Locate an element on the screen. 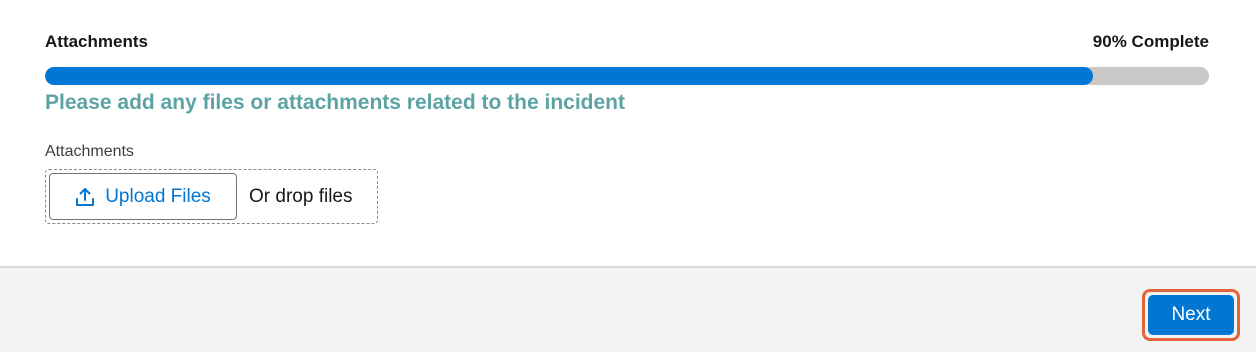 The image size is (1256, 352). next-button-focus-ring: Next is located at coordinates (1191, 315).